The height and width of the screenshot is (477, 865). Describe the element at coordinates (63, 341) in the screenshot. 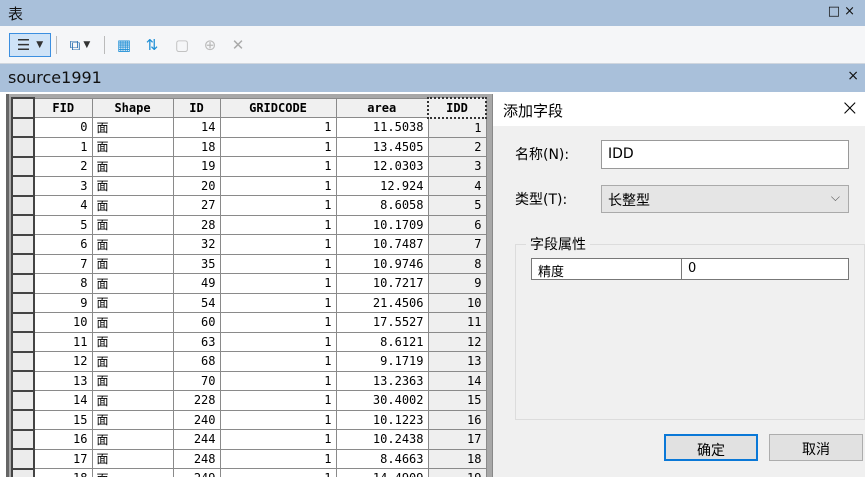

I see `cell-fid: 11` at that location.